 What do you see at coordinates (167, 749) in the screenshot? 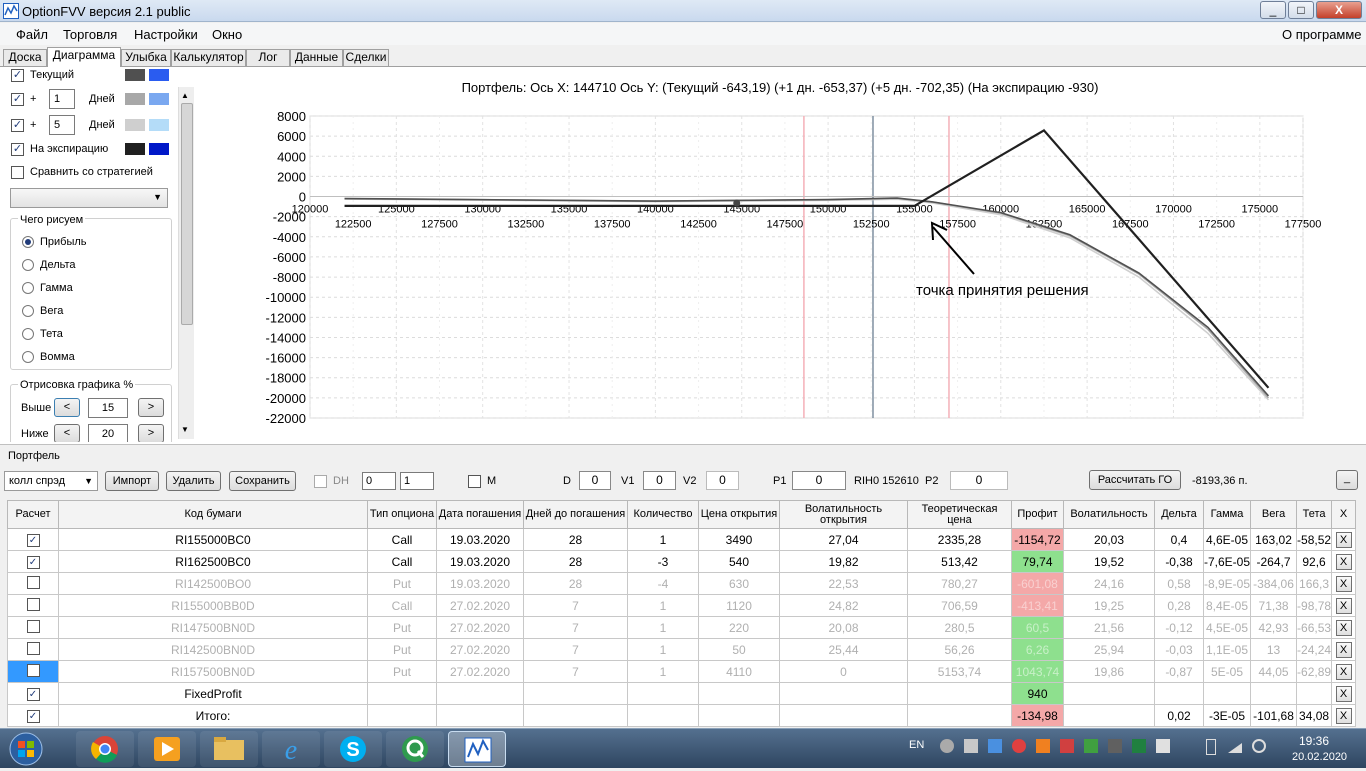
I see `media-player-taskbar-icon` at bounding box center [167, 749].